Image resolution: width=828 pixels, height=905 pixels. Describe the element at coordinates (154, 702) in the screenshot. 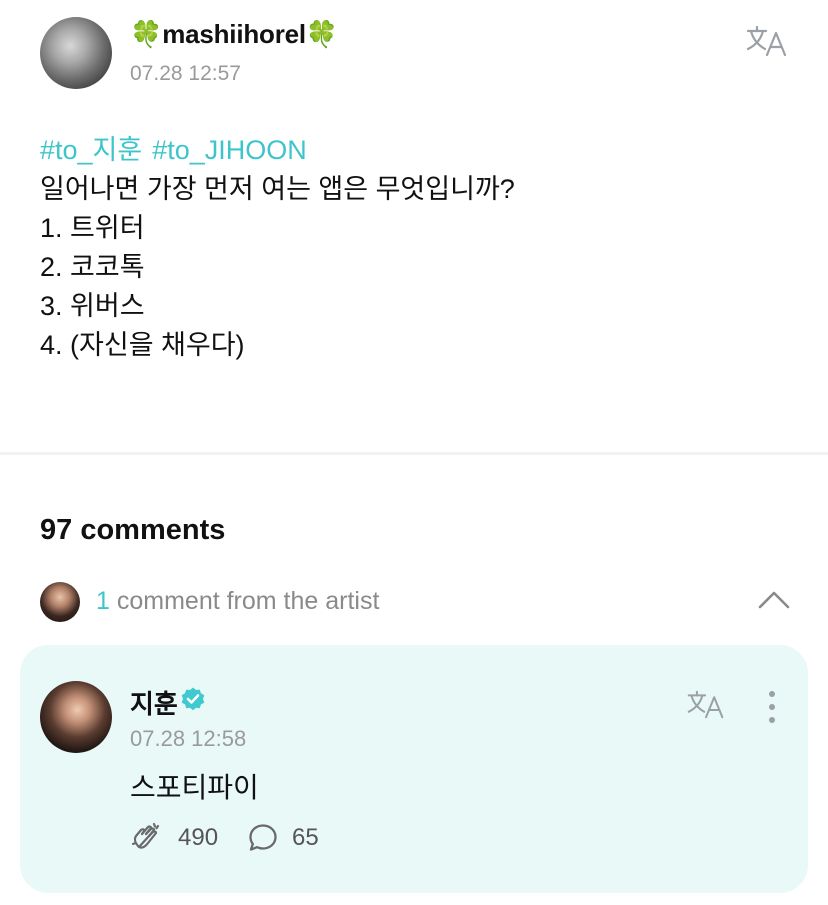

I see `artist-name: 지훈` at that location.